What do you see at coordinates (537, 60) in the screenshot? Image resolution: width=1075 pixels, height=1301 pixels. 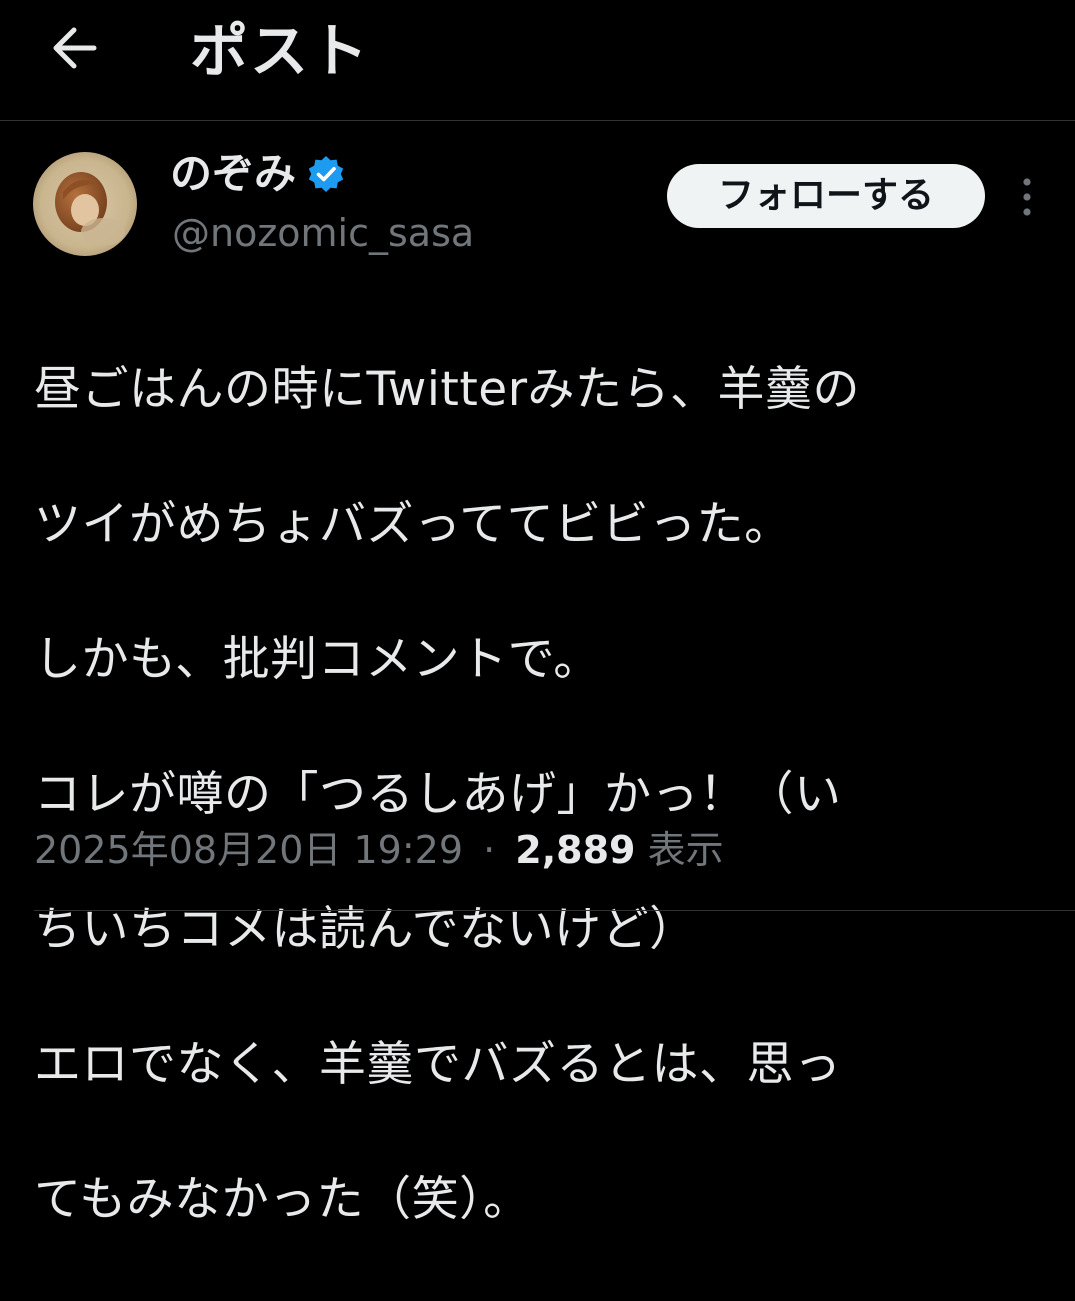 I see `top-bar: ポスト` at bounding box center [537, 60].